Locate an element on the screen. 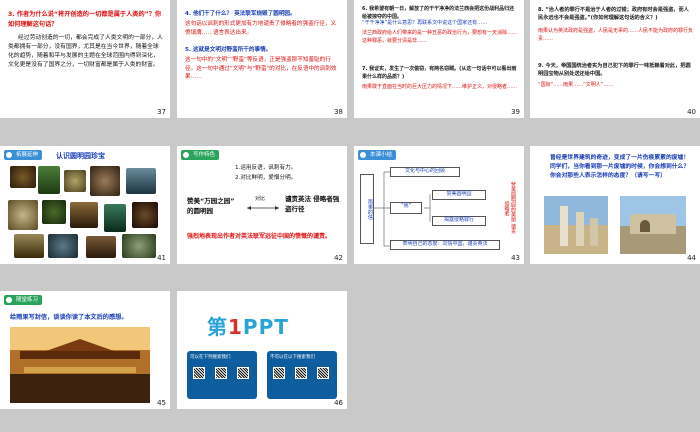 Image resolution: width=700 pixels, height=432 pixels. palace-painting is located at coordinates (80, 365).